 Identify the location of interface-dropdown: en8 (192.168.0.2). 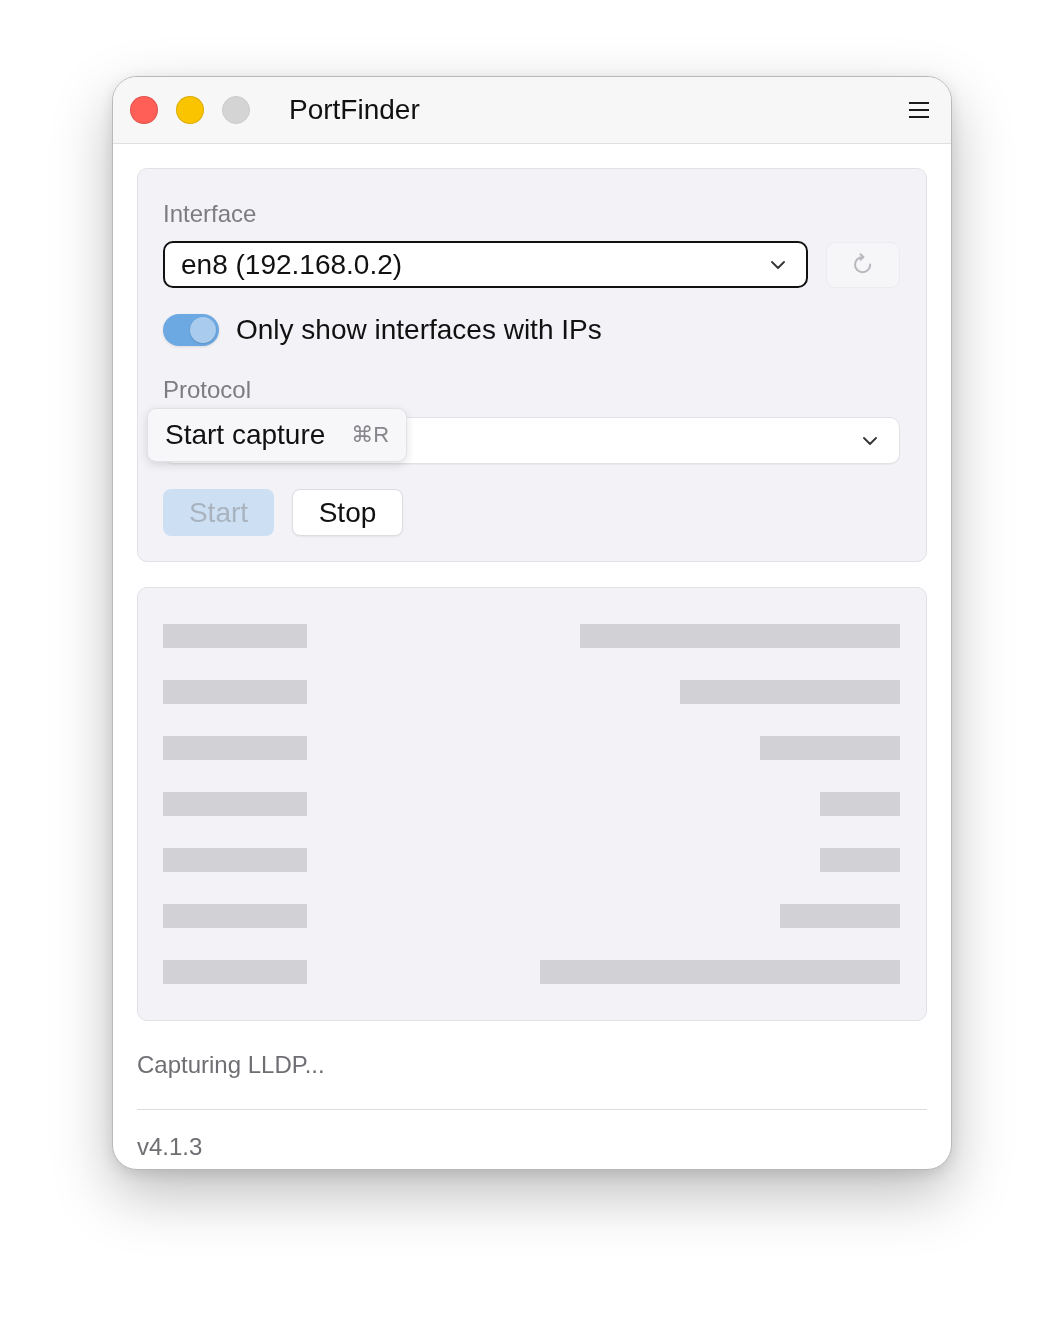
(485, 264).